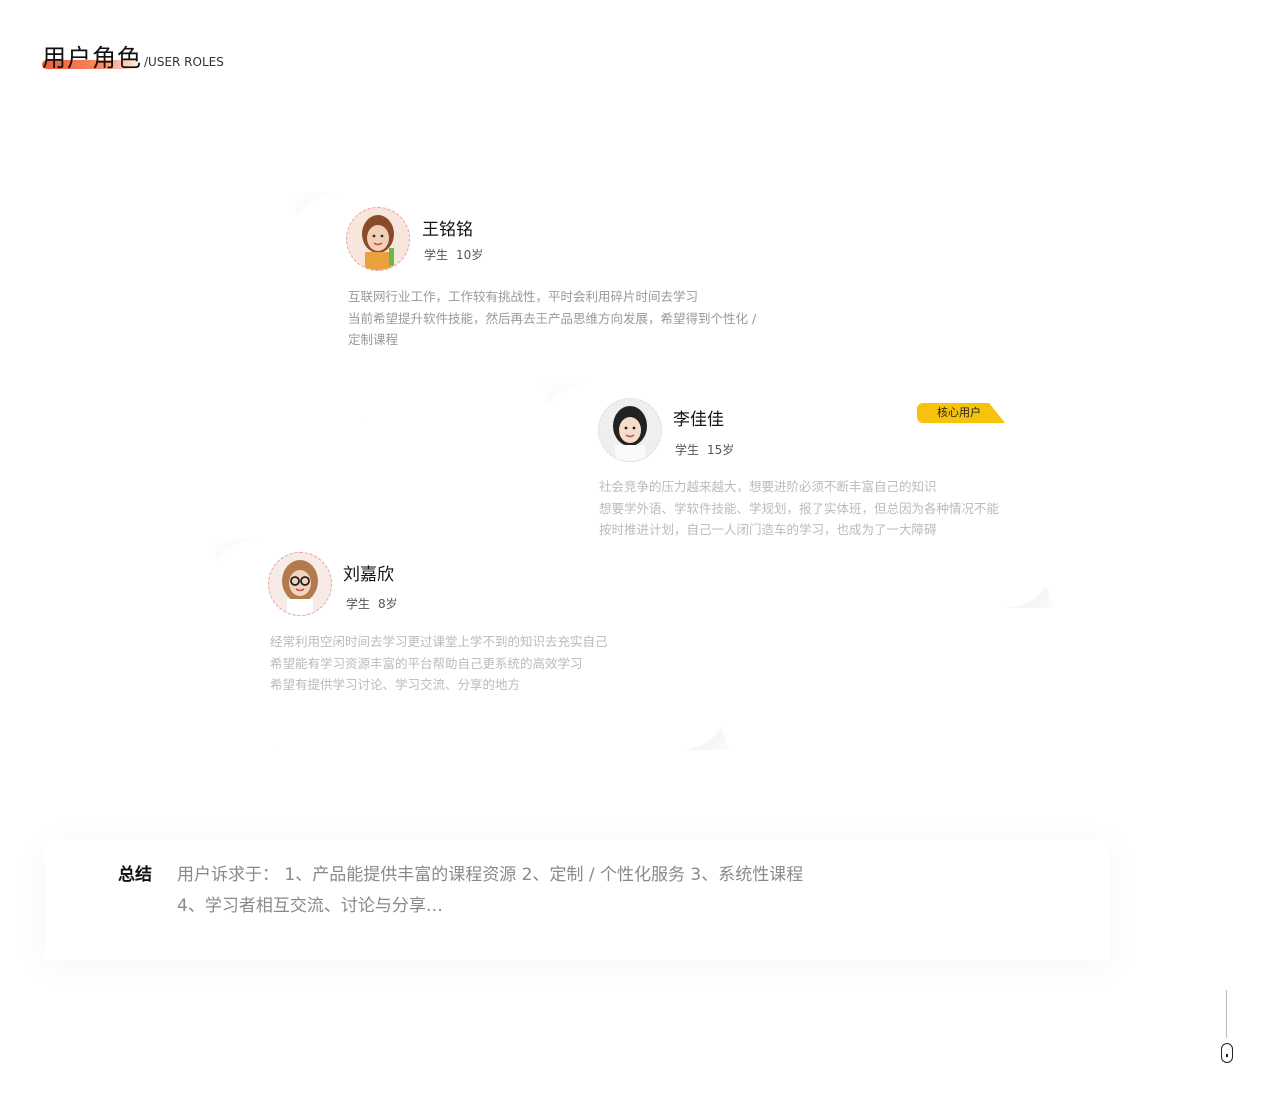 The height and width of the screenshot is (1105, 1280). I want to click on description-line: 当前希望提升软件技能，然后再去王产品思维方向发展，希望得到个性化 /, so click(552, 318).